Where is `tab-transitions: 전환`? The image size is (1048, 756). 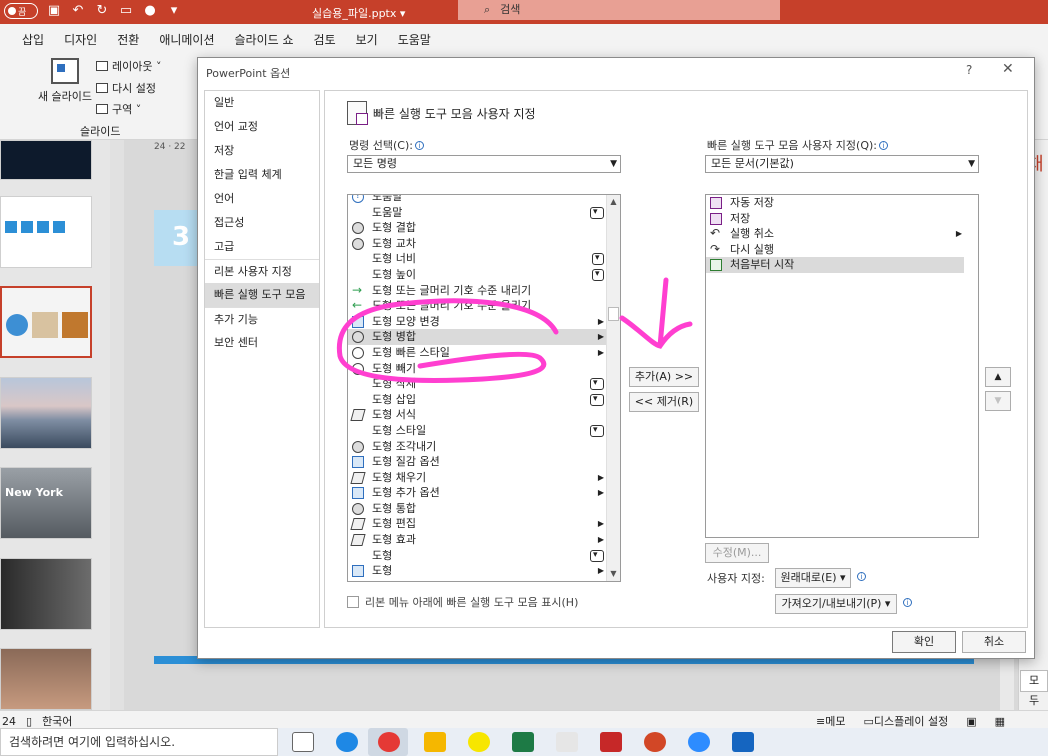
tab-transitions: 전환 is located at coordinates (128, 39).